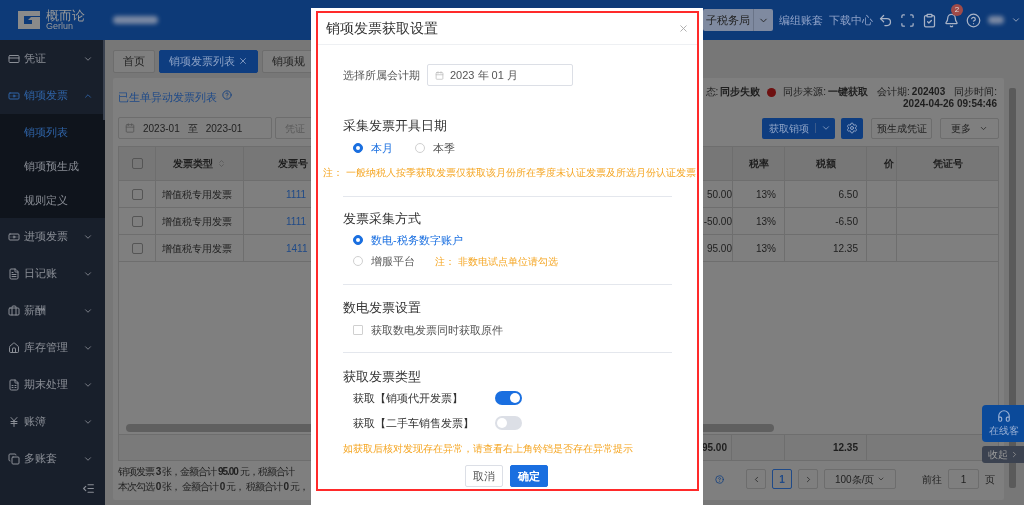  Describe the element at coordinates (889, 164) in the screenshot. I see `column-header: 价` at that location.